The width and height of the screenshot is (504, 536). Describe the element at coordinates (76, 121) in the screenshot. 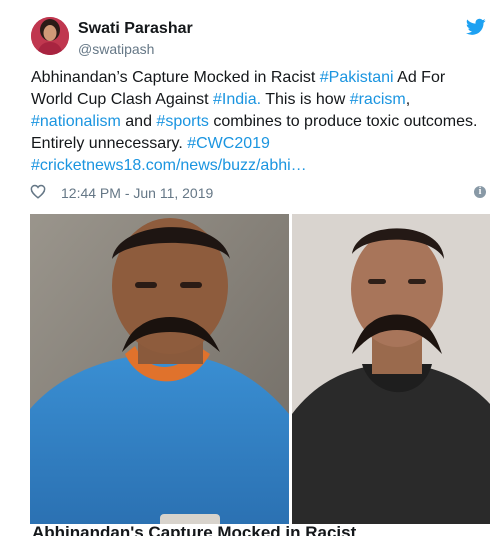

I see `hashtag-link: #nationalism` at that location.